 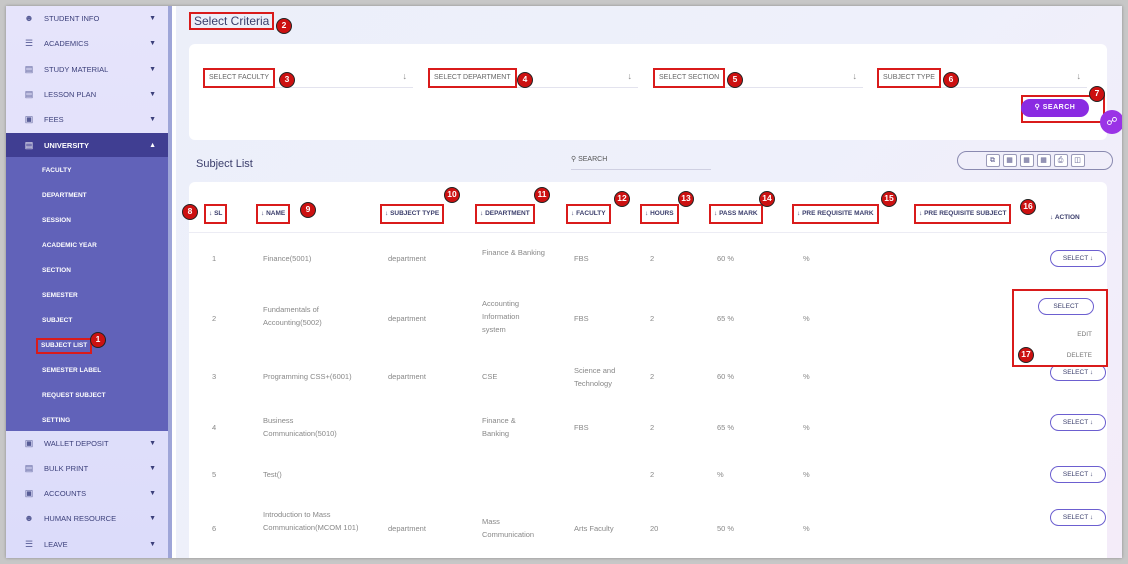 What do you see at coordinates (1035, 160) in the screenshot?
I see `export-toolbar: ⧉ ▦ ▦ ▦ ⎙ ◫` at bounding box center [1035, 160].